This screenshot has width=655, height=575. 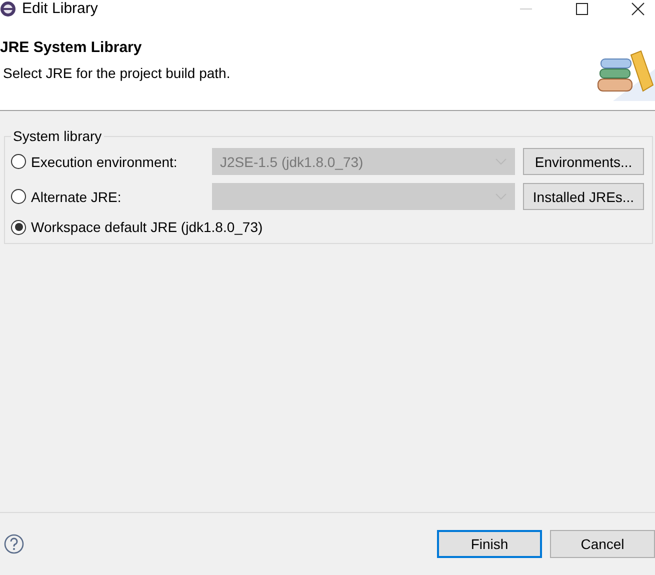 I want to click on radio-label: Workspace default JRE (jdk1.8.0_73), so click(x=147, y=227).